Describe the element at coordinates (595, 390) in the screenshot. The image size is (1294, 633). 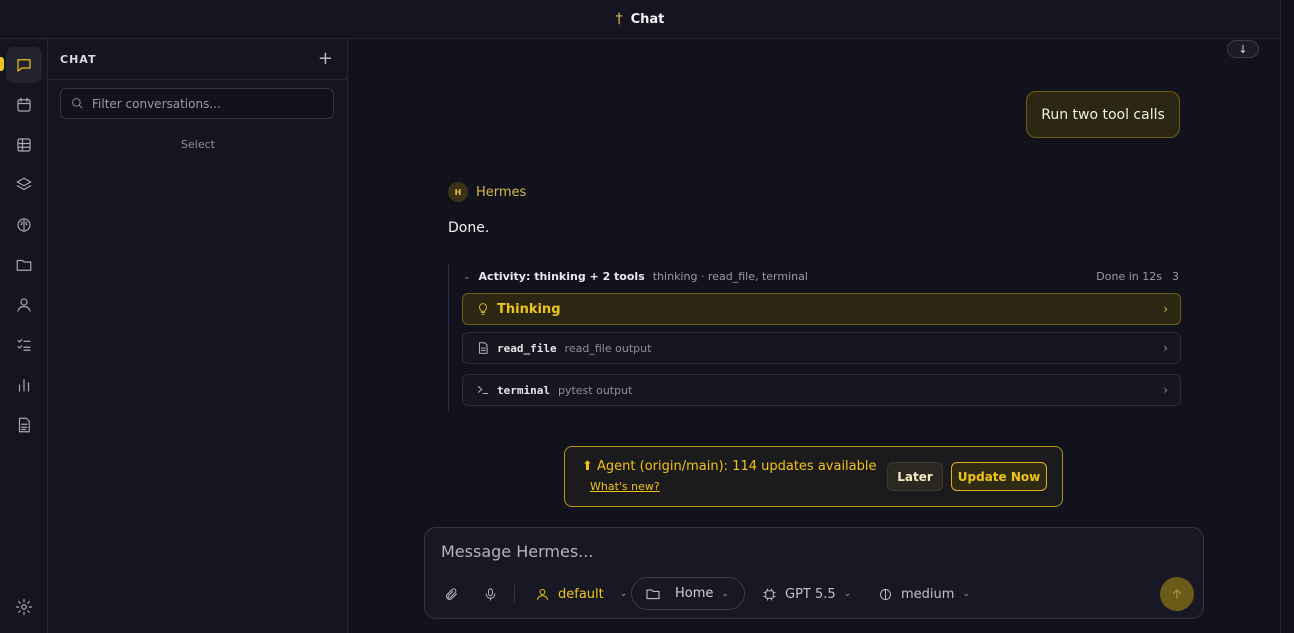
I see `tool-description: pytest output` at that location.